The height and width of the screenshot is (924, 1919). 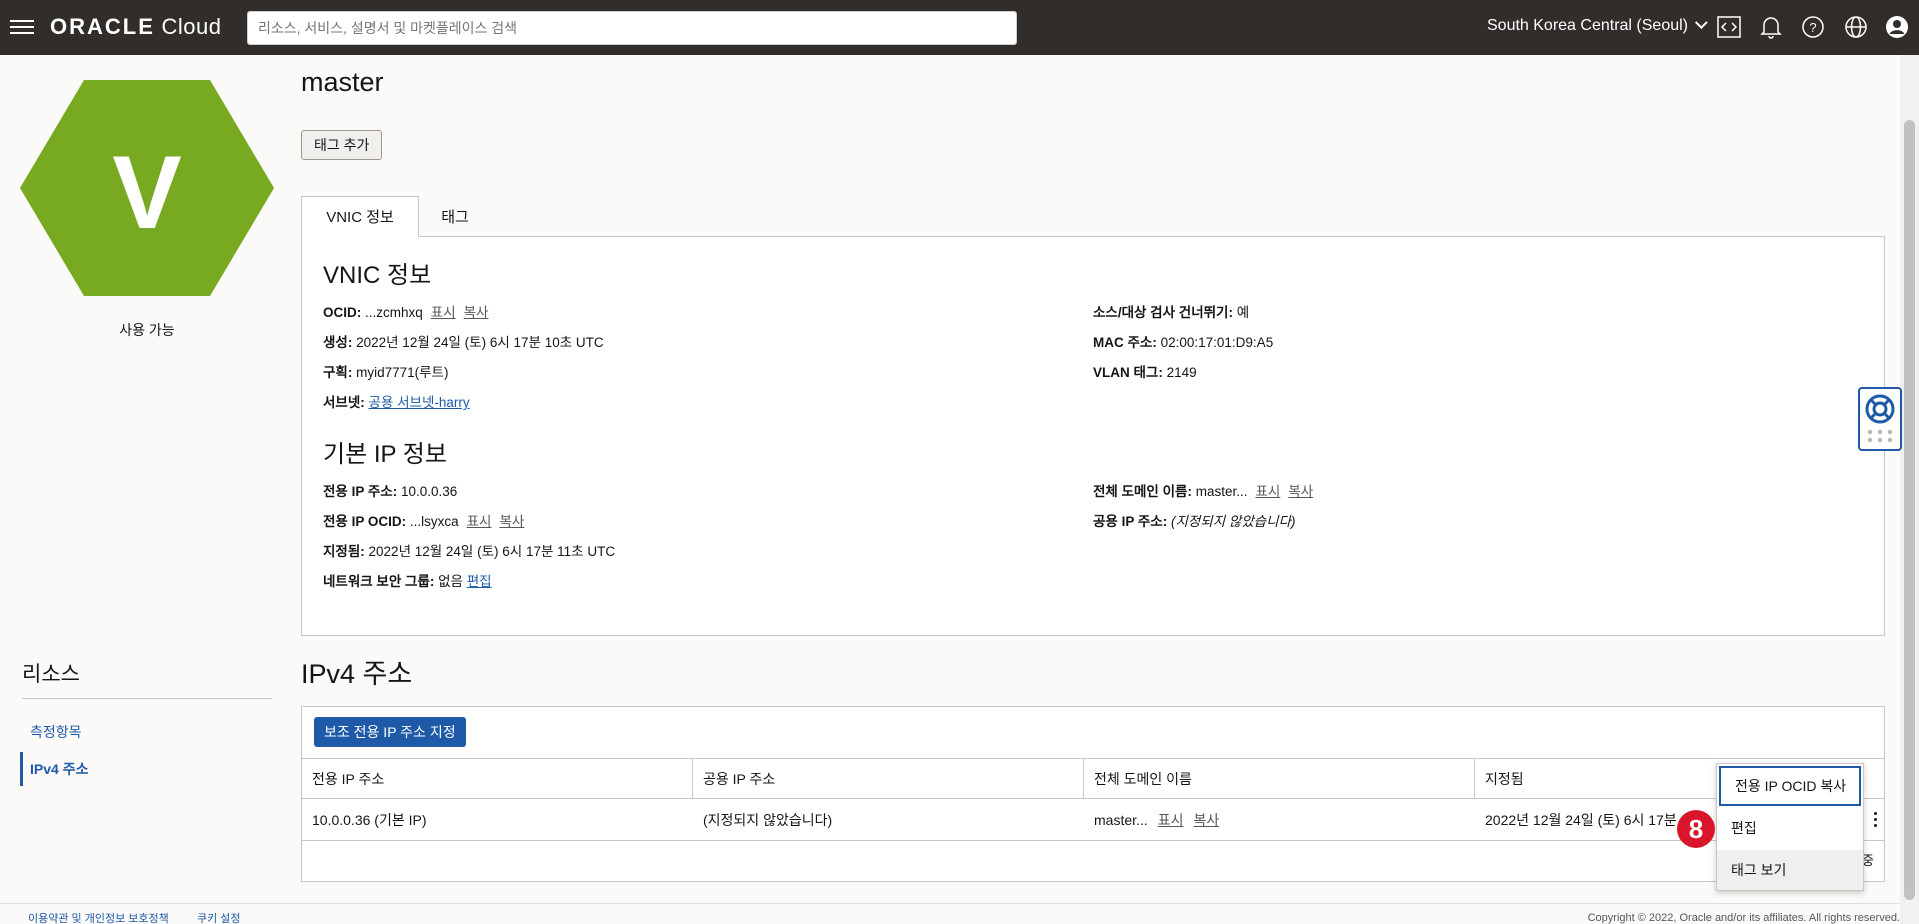 What do you see at coordinates (390, 491) in the screenshot?
I see `private-ip-row: 전용 IP 주소: 10.0.0.36` at bounding box center [390, 491].